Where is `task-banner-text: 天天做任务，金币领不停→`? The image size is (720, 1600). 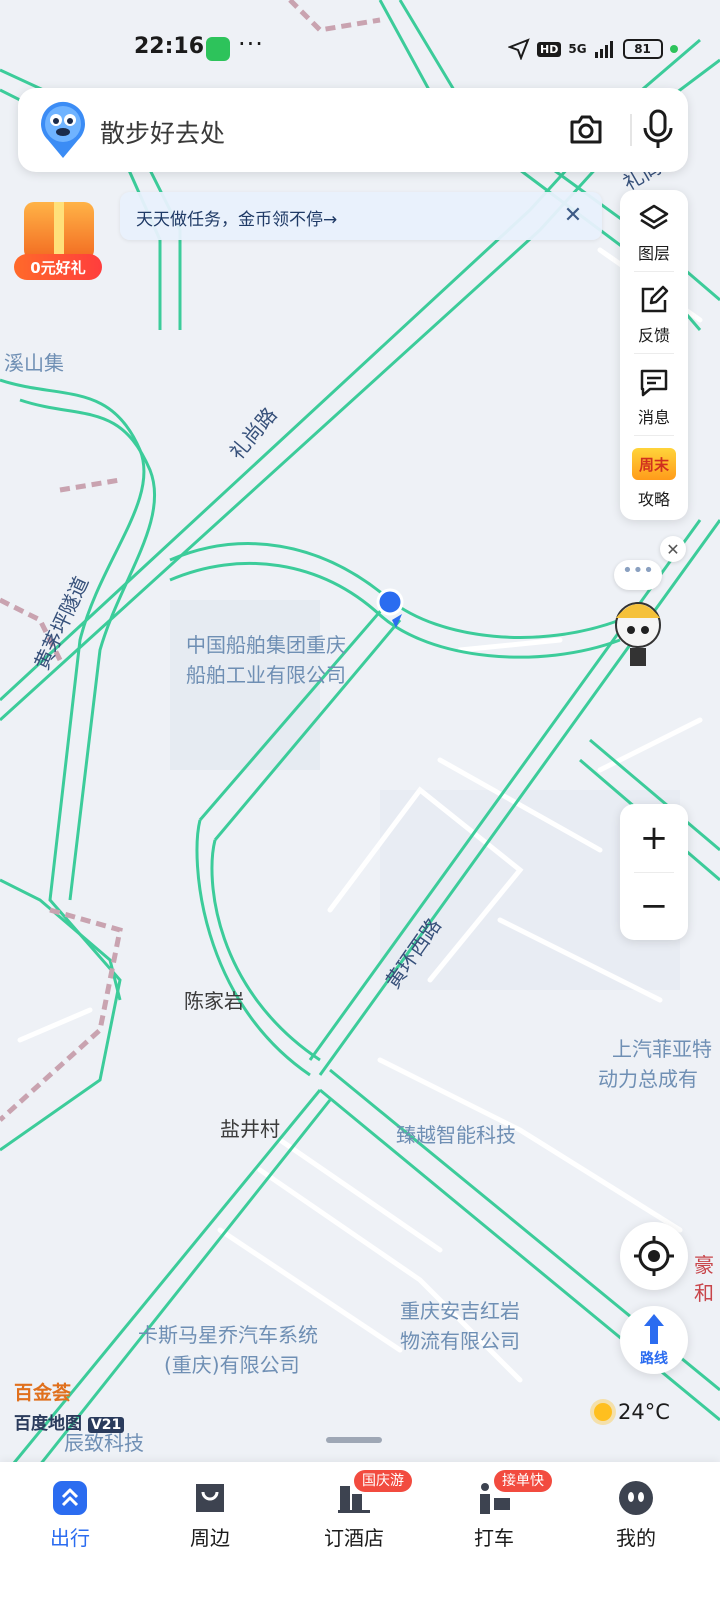
task-banner-text: 天天做任务，金币领不停→ is located at coordinates (236, 217).